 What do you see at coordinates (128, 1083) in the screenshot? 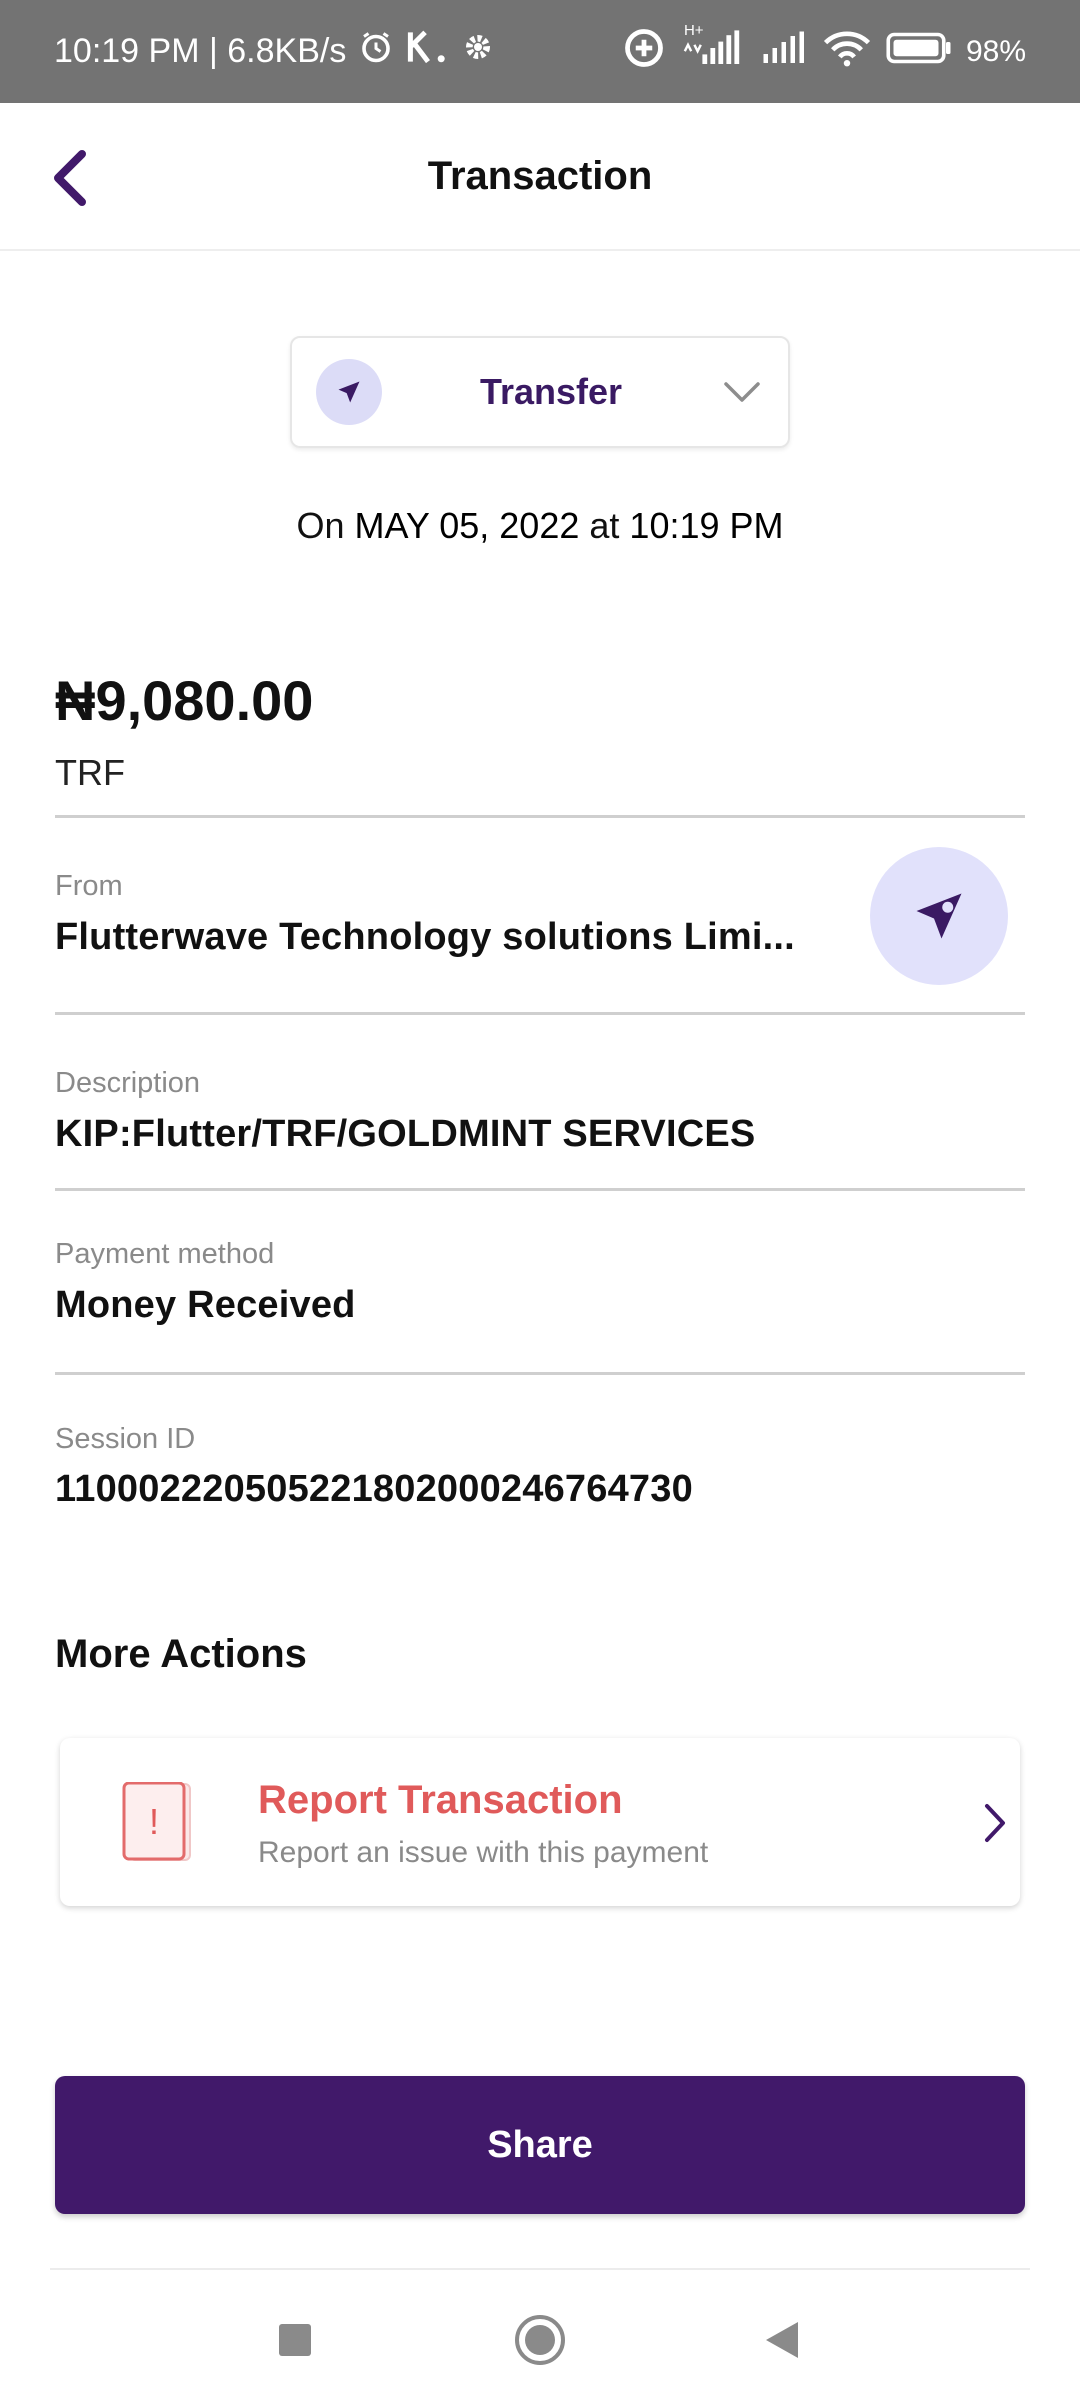
I see `description-label: Description` at bounding box center [128, 1083].